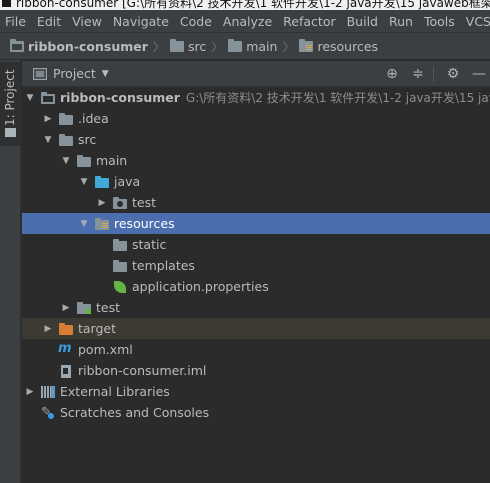 This screenshot has width=490, height=483. What do you see at coordinates (256, 244) in the screenshot?
I see `tree-row-static: static` at bounding box center [256, 244].